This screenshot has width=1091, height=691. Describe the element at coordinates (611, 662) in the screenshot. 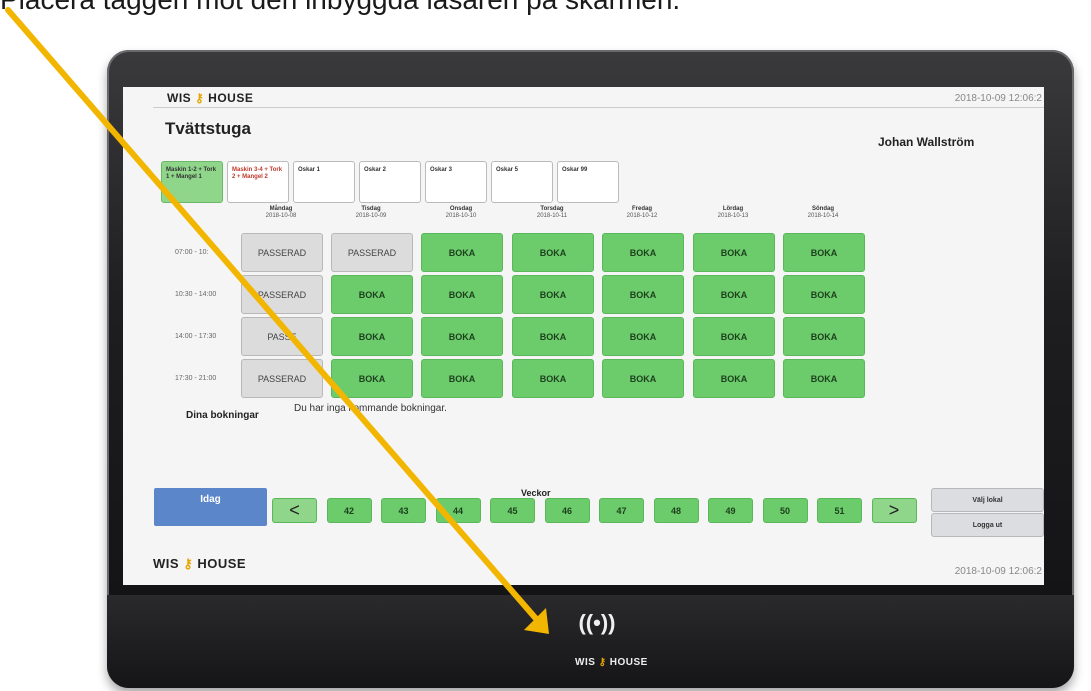

I see `device-wis-house-logo: WIS ⚷ HOUSE` at that location.